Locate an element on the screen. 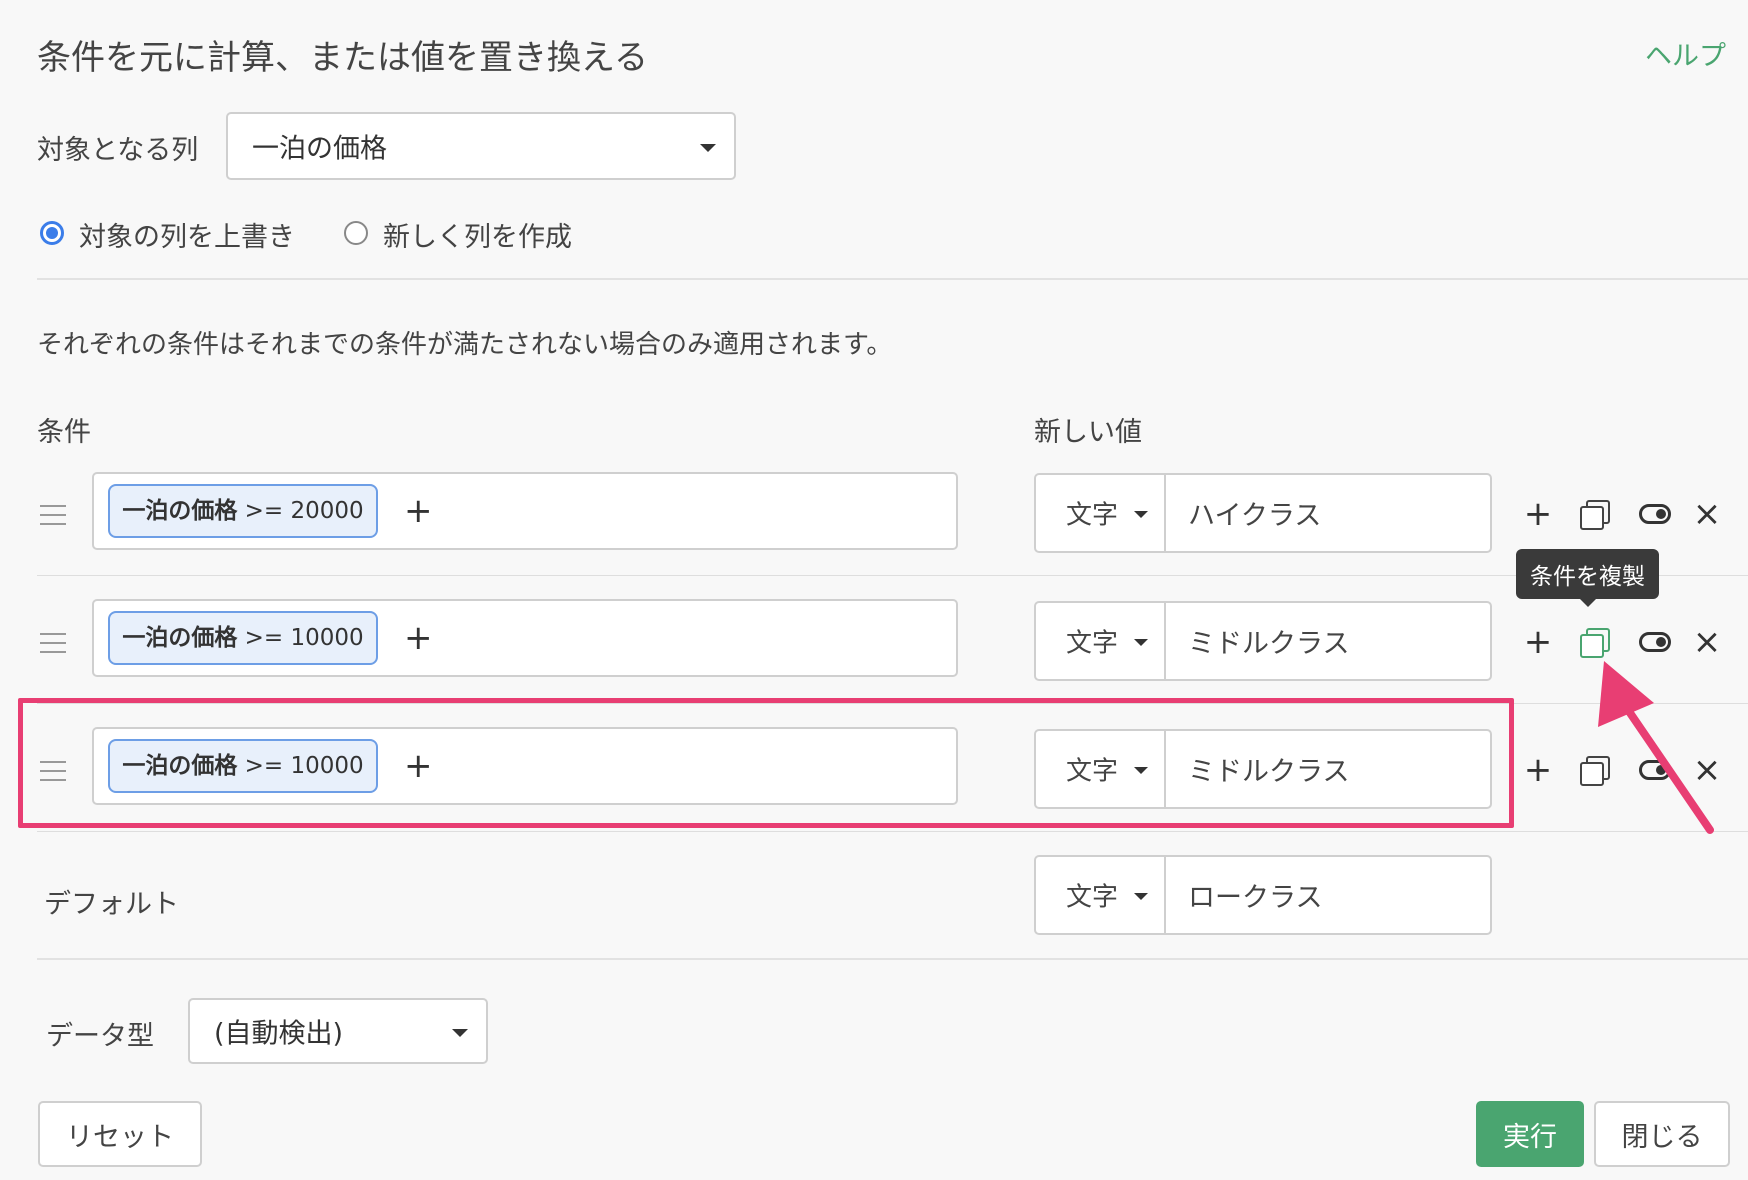 The height and width of the screenshot is (1180, 1748). data-type-value: (自動検出) is located at coordinates (279, 1034).